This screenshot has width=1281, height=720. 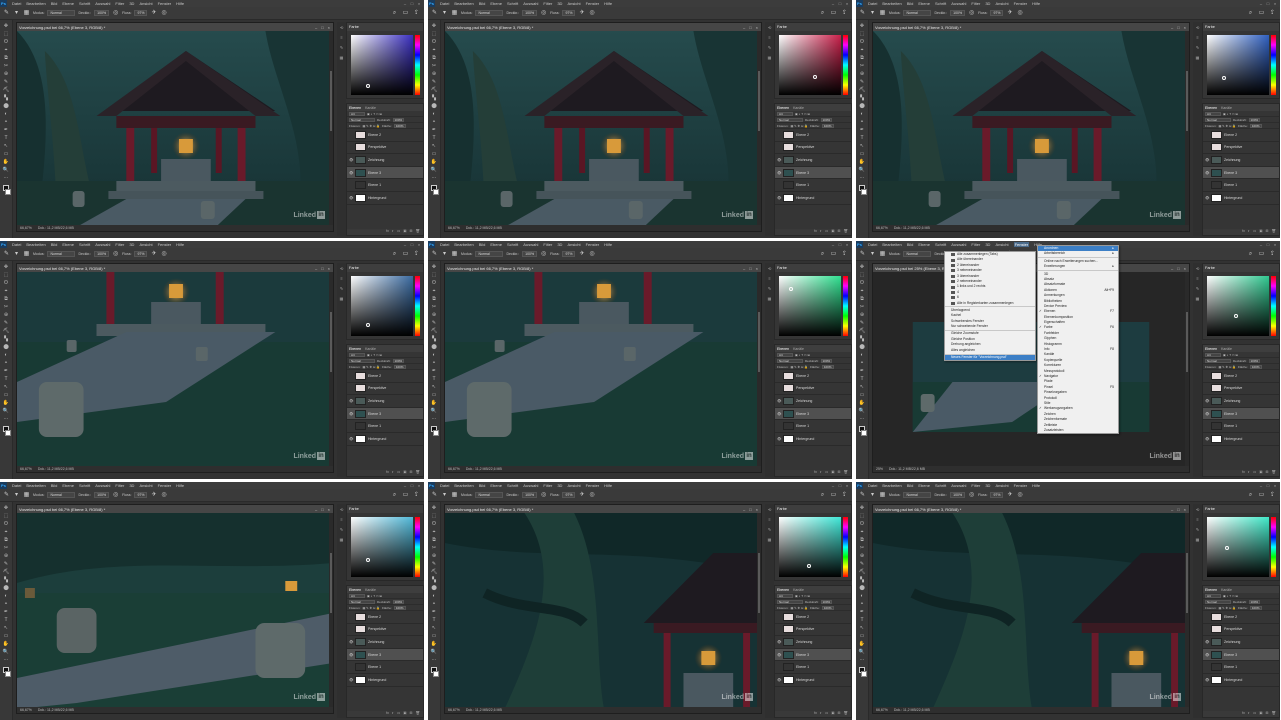 I want to click on tool-icon: ⧉, so click(x=862, y=299).